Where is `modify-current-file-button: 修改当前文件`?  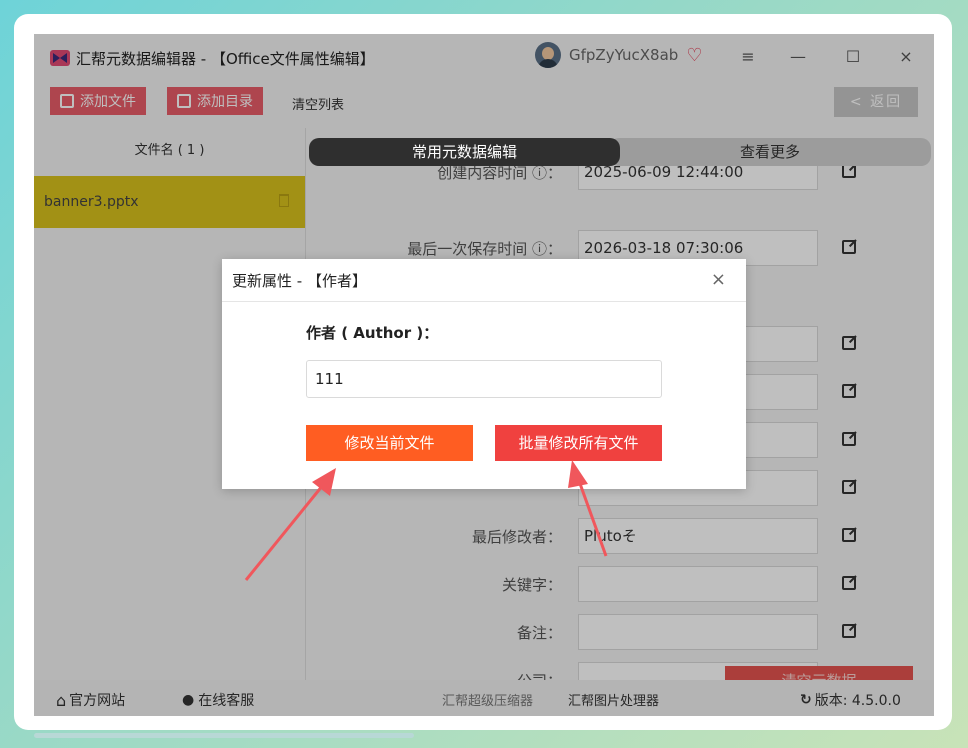
modify-current-file-button: 修改当前文件 is located at coordinates (389, 443).